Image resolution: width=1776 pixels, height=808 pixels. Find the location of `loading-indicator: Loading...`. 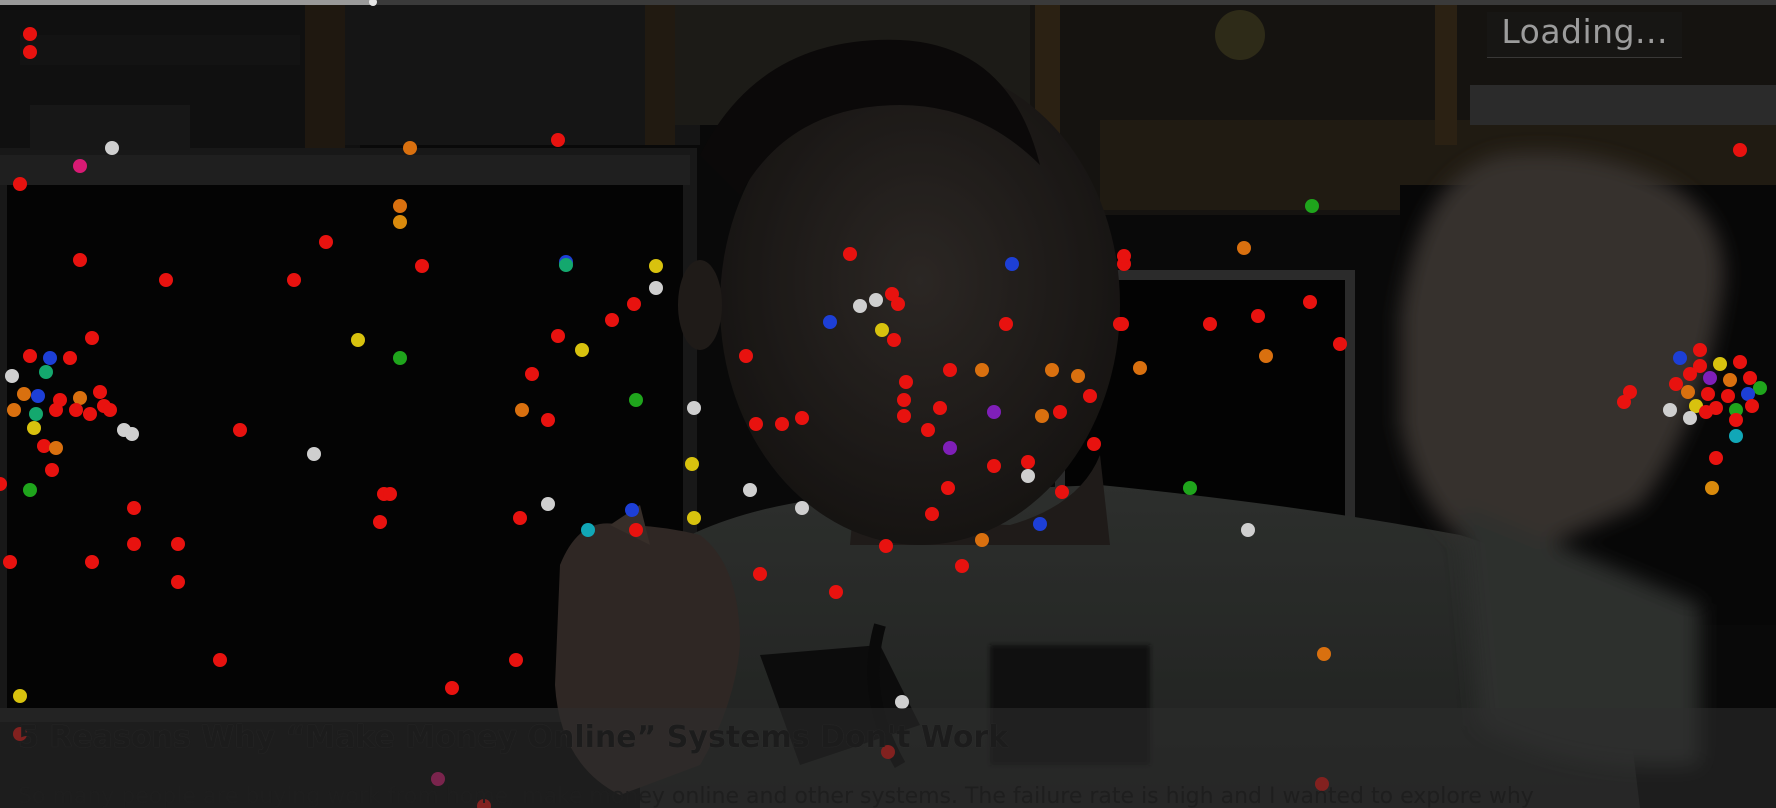

loading-indicator: Loading... is located at coordinates (1584, 35).